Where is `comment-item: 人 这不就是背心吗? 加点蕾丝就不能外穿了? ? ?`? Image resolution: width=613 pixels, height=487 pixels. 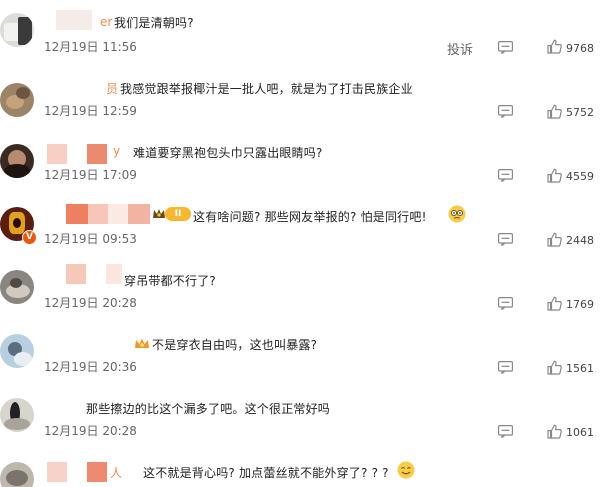
comment-item: 人 这不就是背心吗? 加点蕾丝就不能外穿了? ? ? is located at coordinates (306, 467).